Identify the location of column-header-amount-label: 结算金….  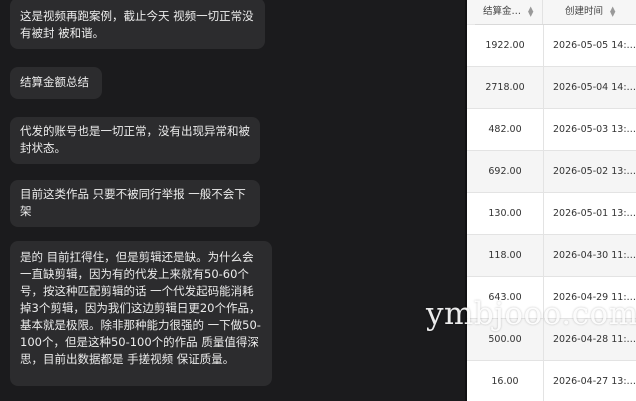
(502, 11).